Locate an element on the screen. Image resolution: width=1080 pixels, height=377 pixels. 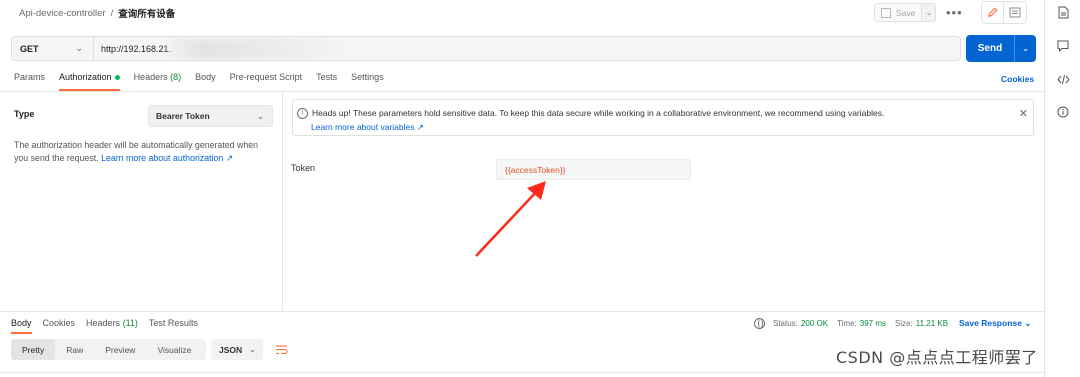
save-group: Save ⌄ is located at coordinates (905, 12).